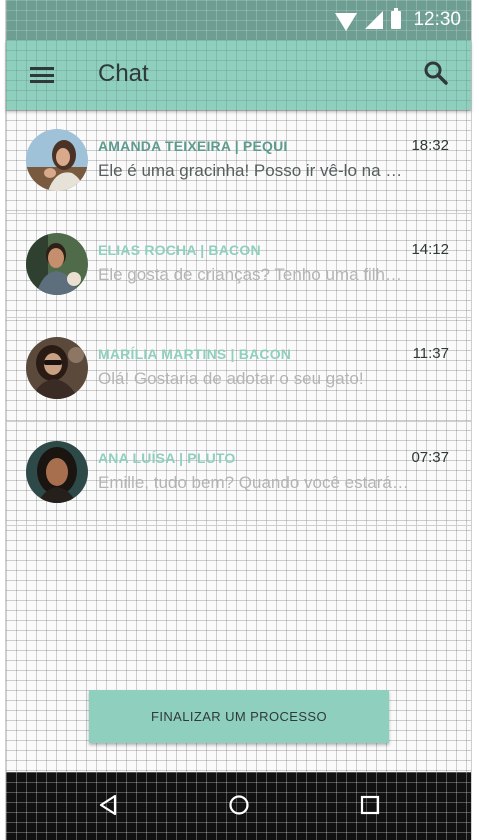 This screenshot has width=479, height=840. What do you see at coordinates (239, 716) in the screenshot?
I see `finalize-process-button: FINALIZAR UM PROCESSO` at bounding box center [239, 716].